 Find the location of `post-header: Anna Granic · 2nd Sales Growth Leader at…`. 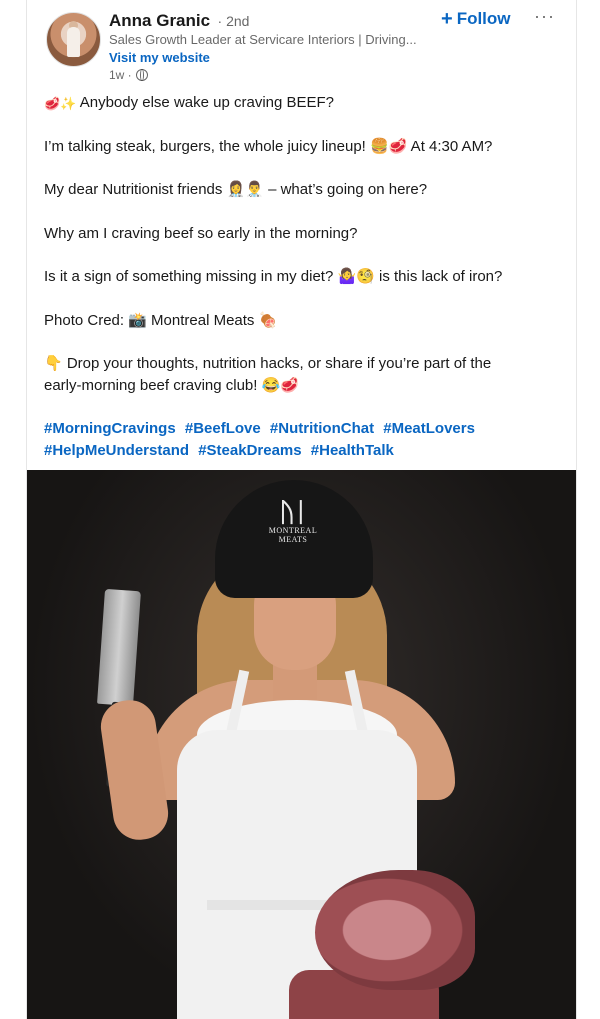

post-header: Anna Granic · 2nd Sales Growth Leader at… is located at coordinates (301, 44).